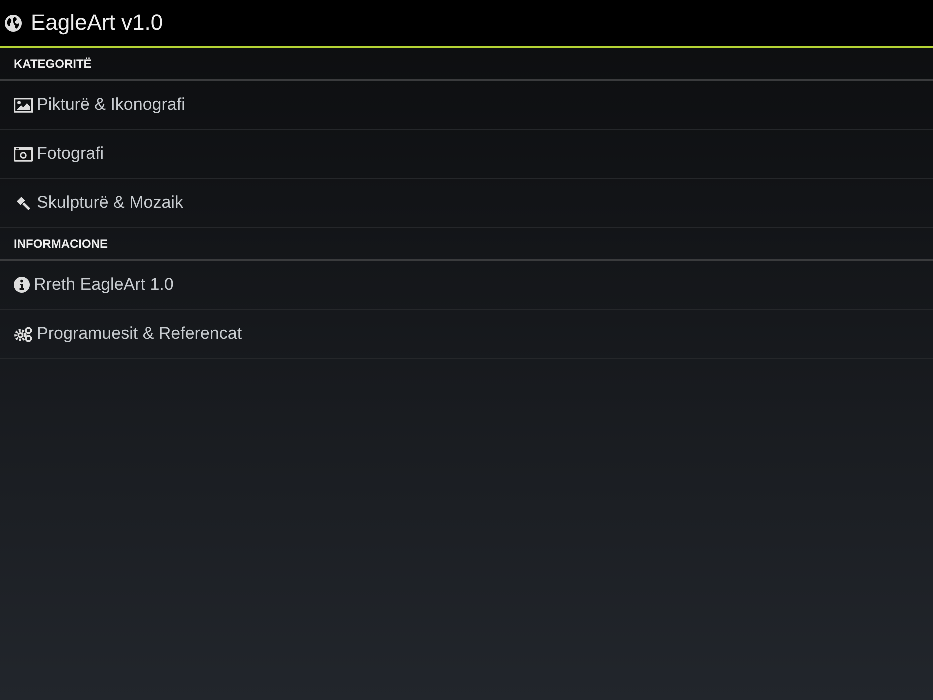  I want to click on menu-item: Fotografi, so click(466, 154).